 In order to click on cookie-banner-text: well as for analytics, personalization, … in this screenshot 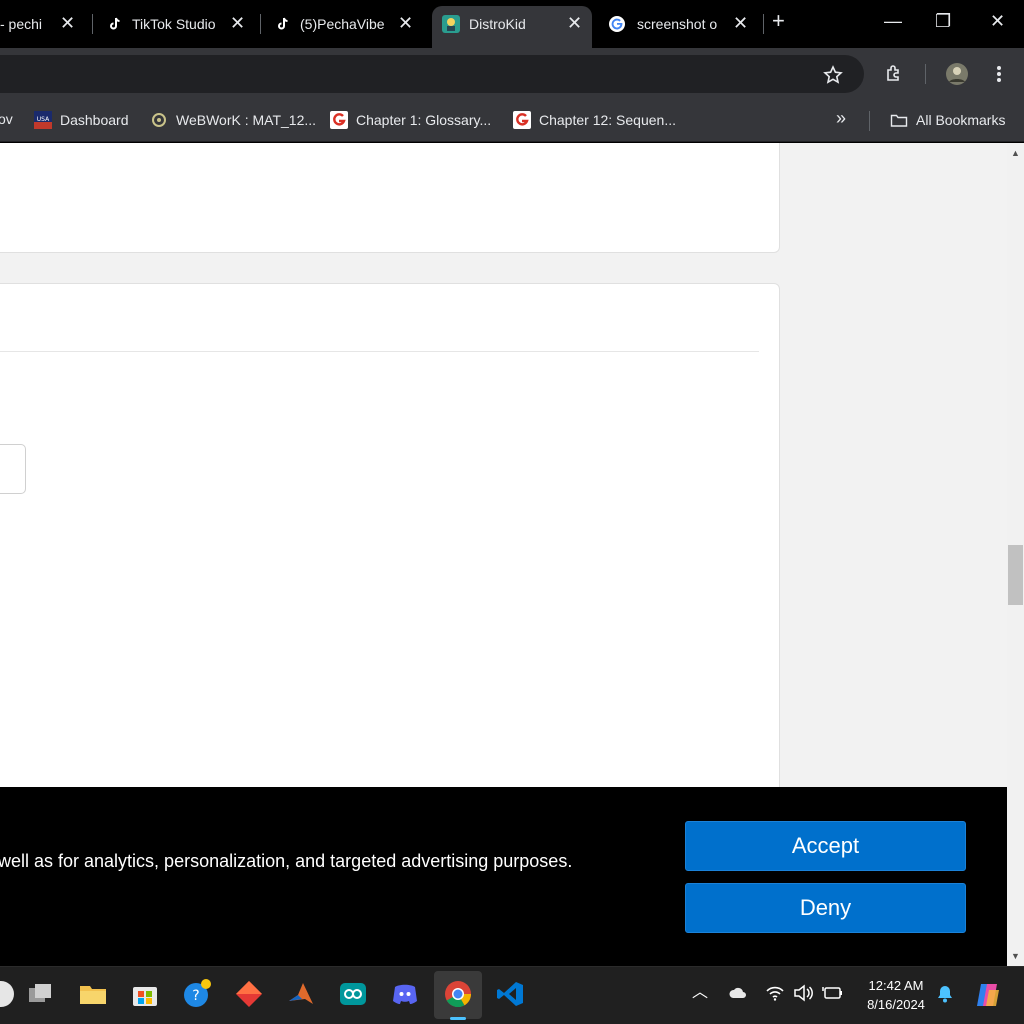, I will do `click(286, 861)`.